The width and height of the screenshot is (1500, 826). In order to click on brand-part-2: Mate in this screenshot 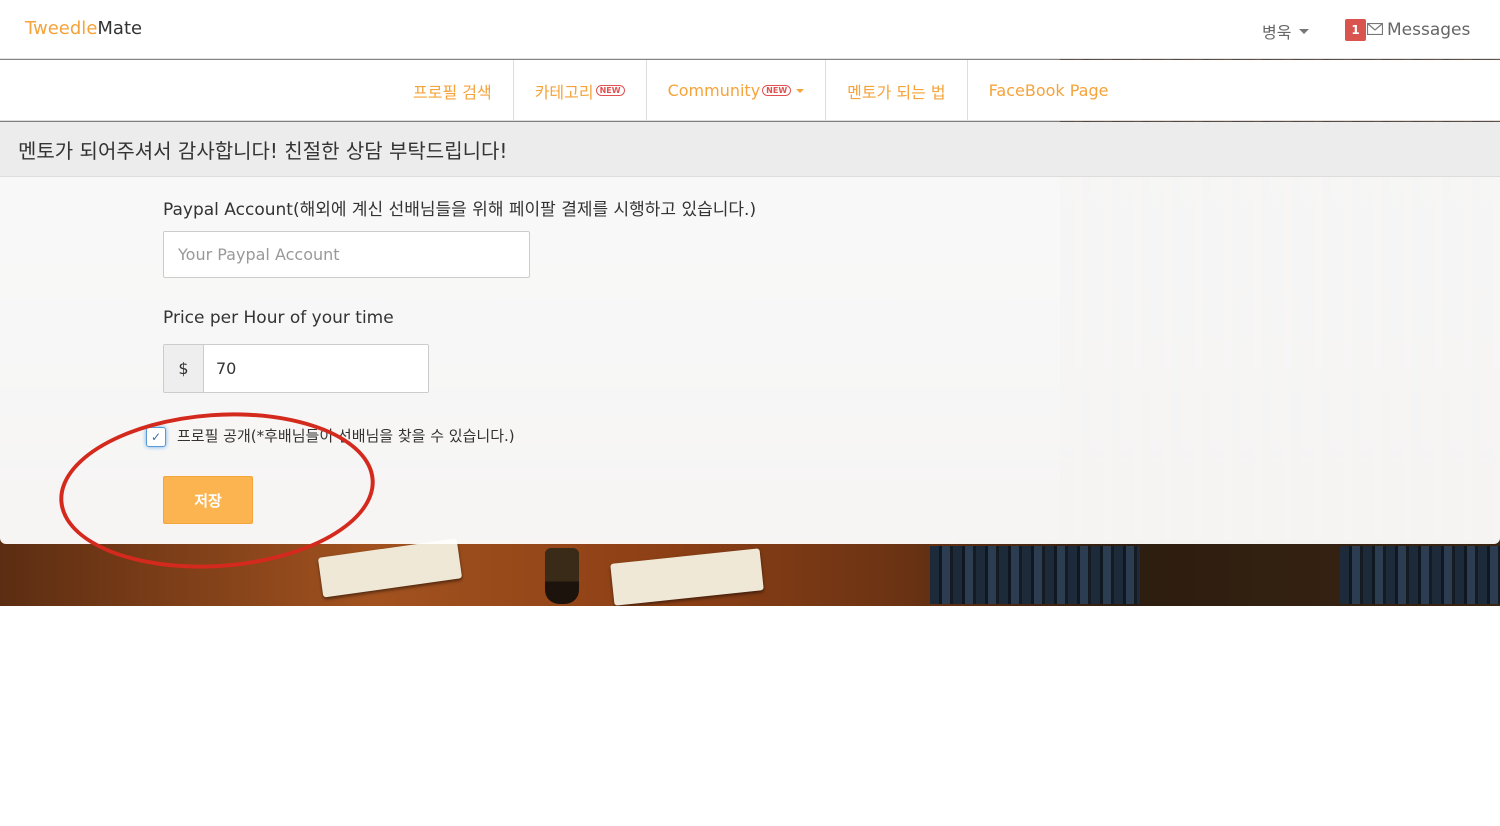, I will do `click(120, 28)`.